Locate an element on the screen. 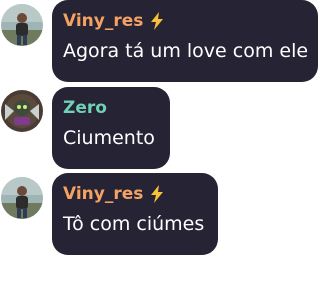  message-text: Ciumento is located at coordinates (109, 138).